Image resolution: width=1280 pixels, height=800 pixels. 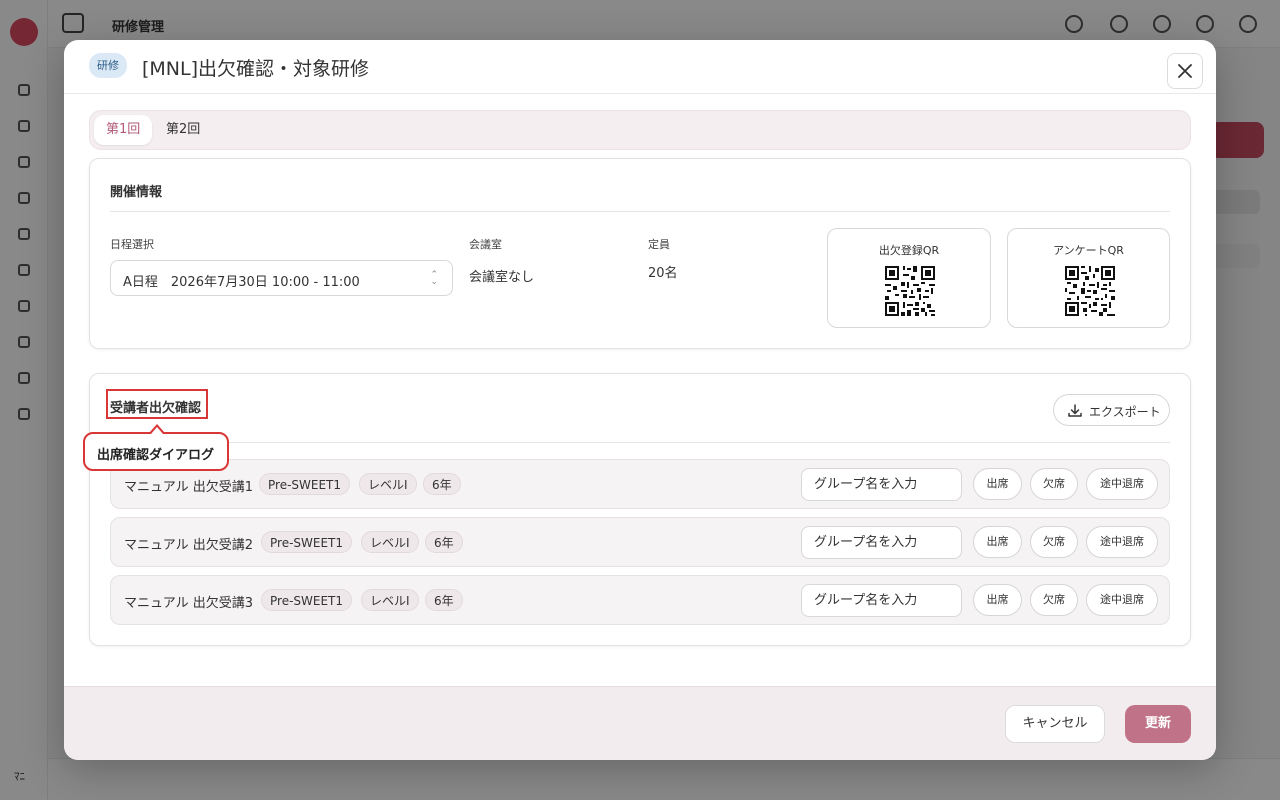 What do you see at coordinates (1055, 724) in the screenshot?
I see `cancel-button: キャンセル` at bounding box center [1055, 724].